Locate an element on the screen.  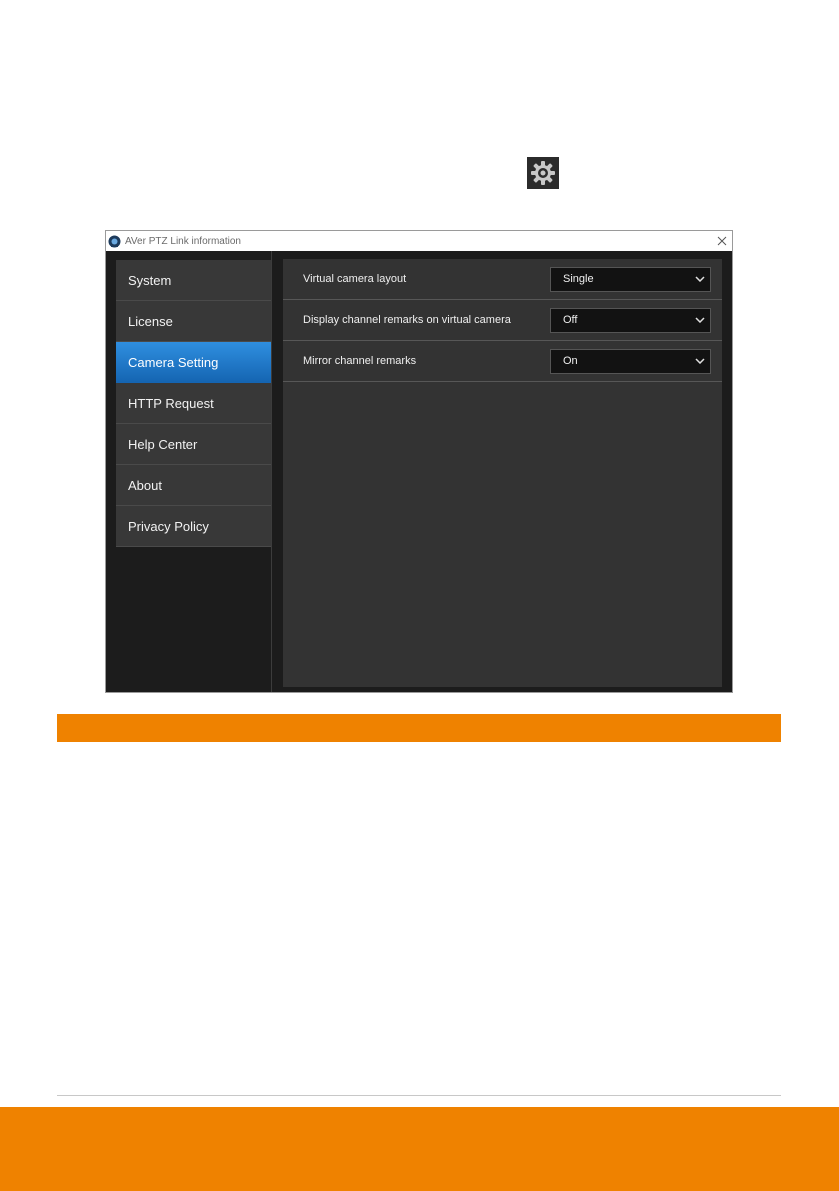
section-header-bar is located at coordinates (419, 728).